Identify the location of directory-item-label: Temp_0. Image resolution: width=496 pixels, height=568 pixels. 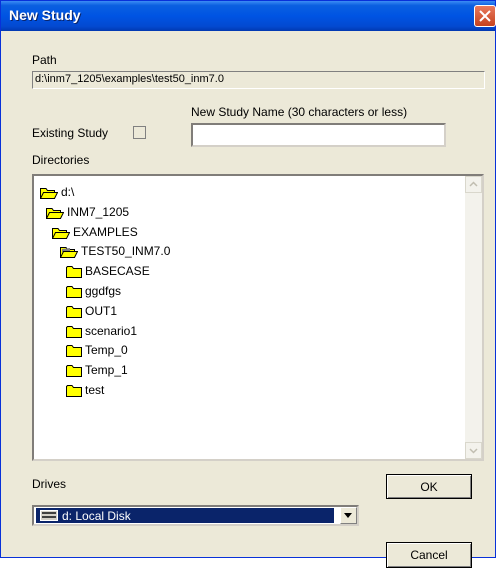
(106, 350).